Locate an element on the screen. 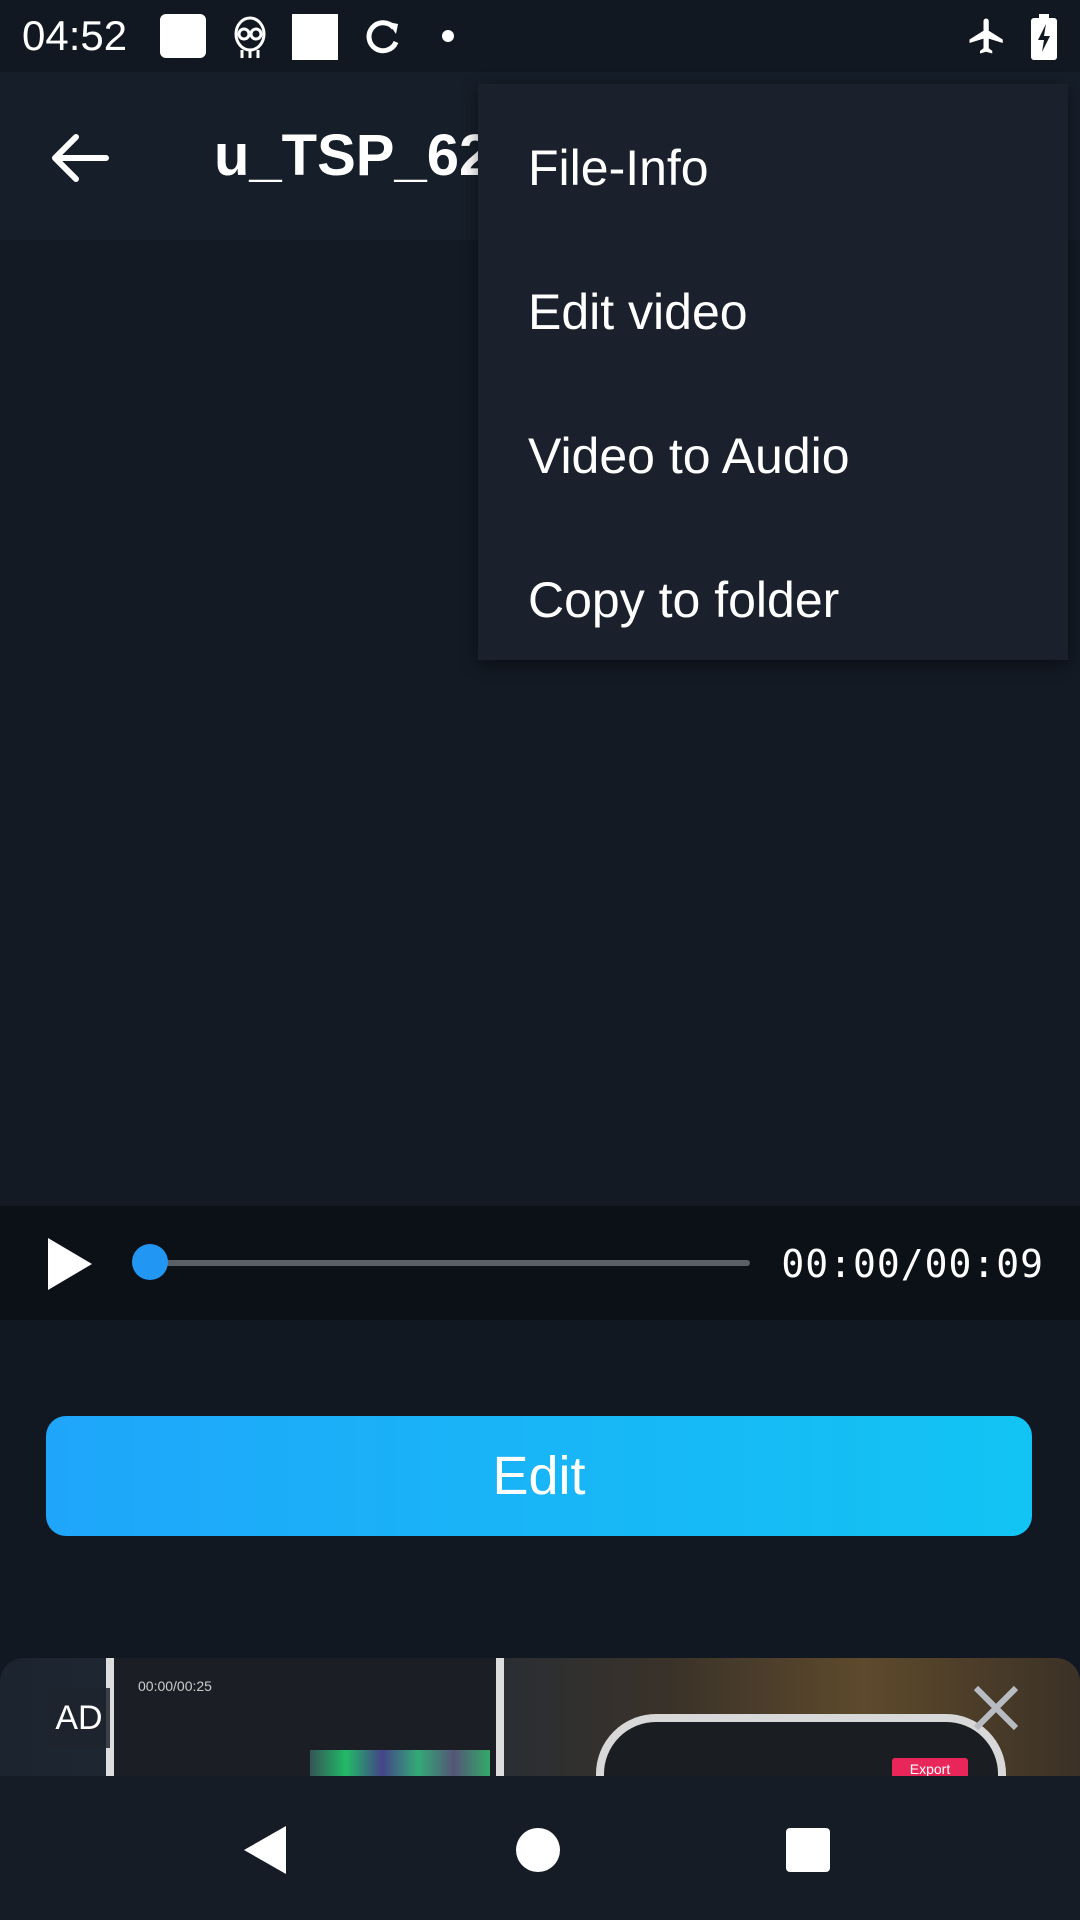 This screenshot has height=1920, width=1080. nav-recents-button is located at coordinates (808, 1850).